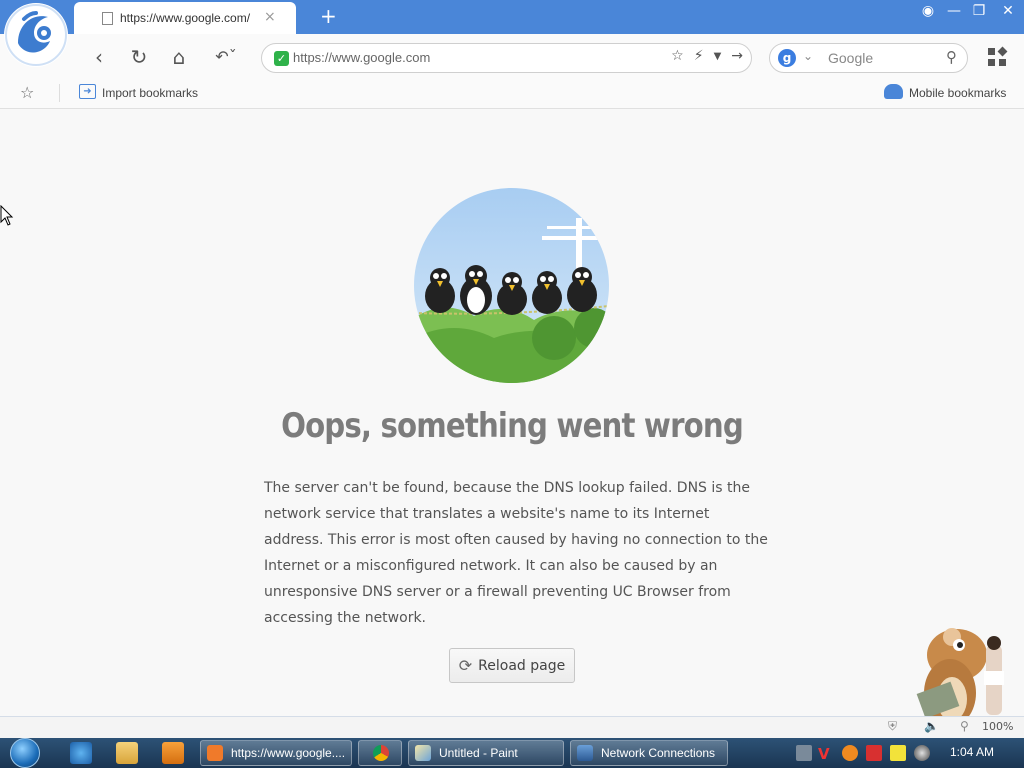  Describe the element at coordinates (737, 56) in the screenshot. I see `go-arrow-icon: →` at that location.